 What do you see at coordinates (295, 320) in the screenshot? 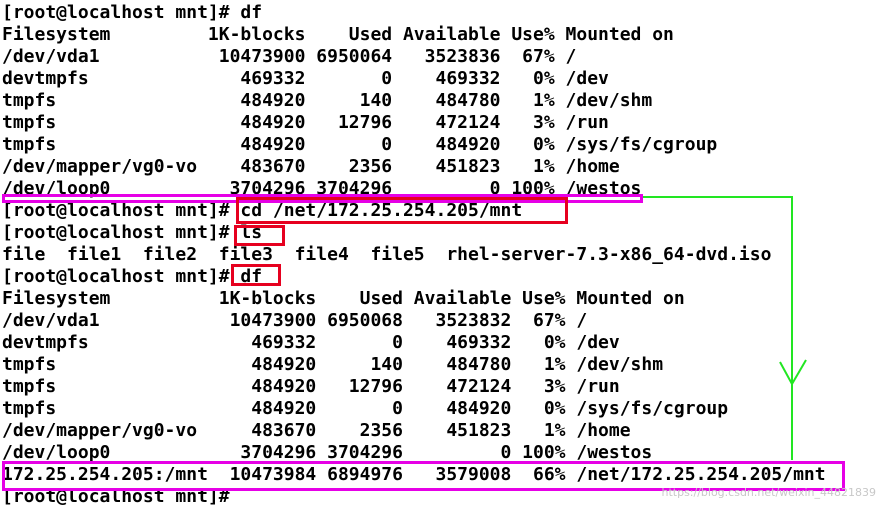
I see `terminal-line-df-row: /dev/vda1 10473900 6950068 3523832 67% /` at bounding box center [295, 320].